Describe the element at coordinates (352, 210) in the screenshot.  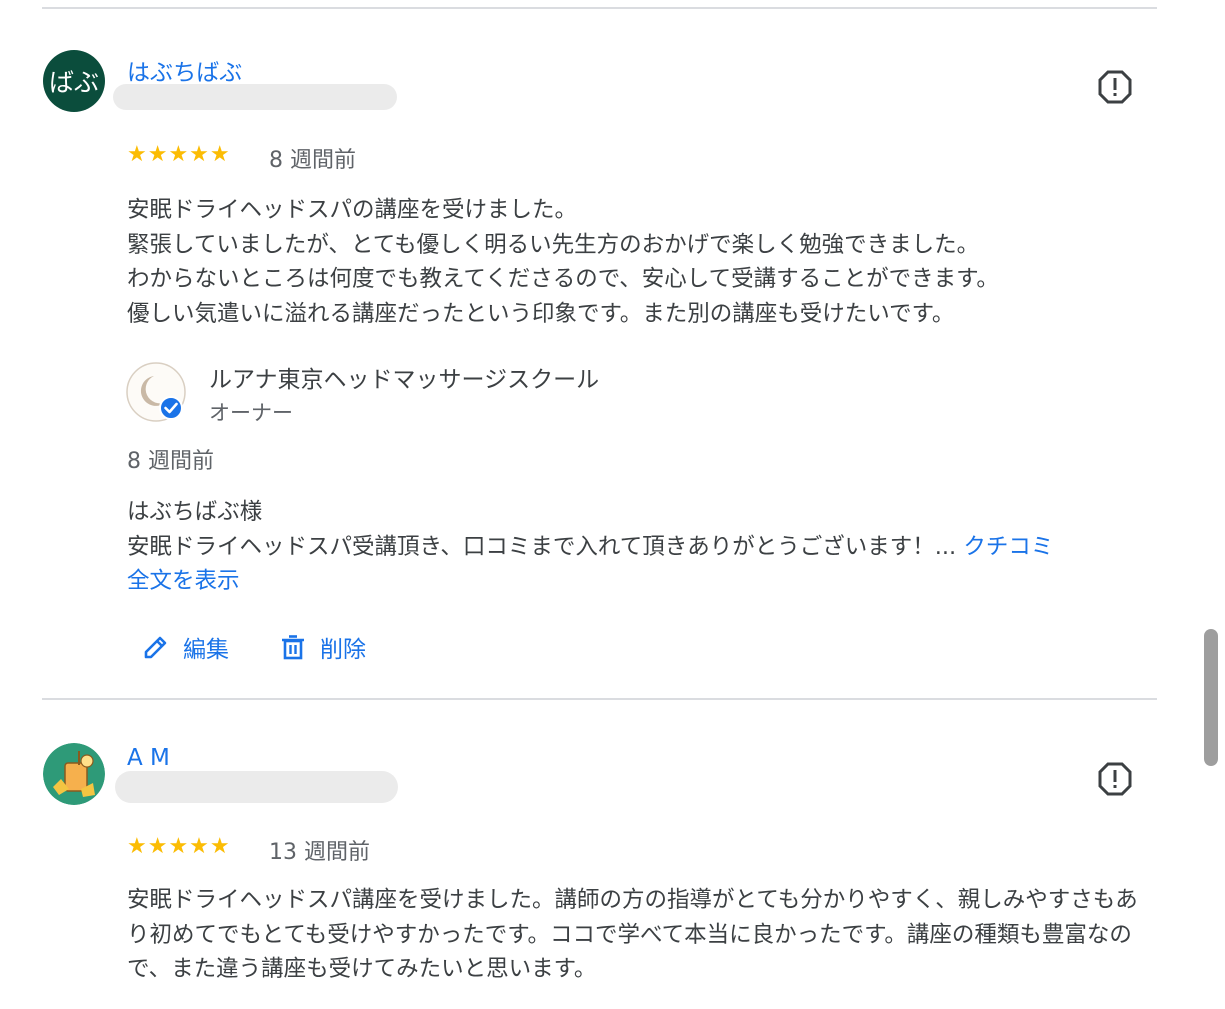
I see `review-text-line: 安眠ドライヘッドスパの講座を受けました。` at that location.